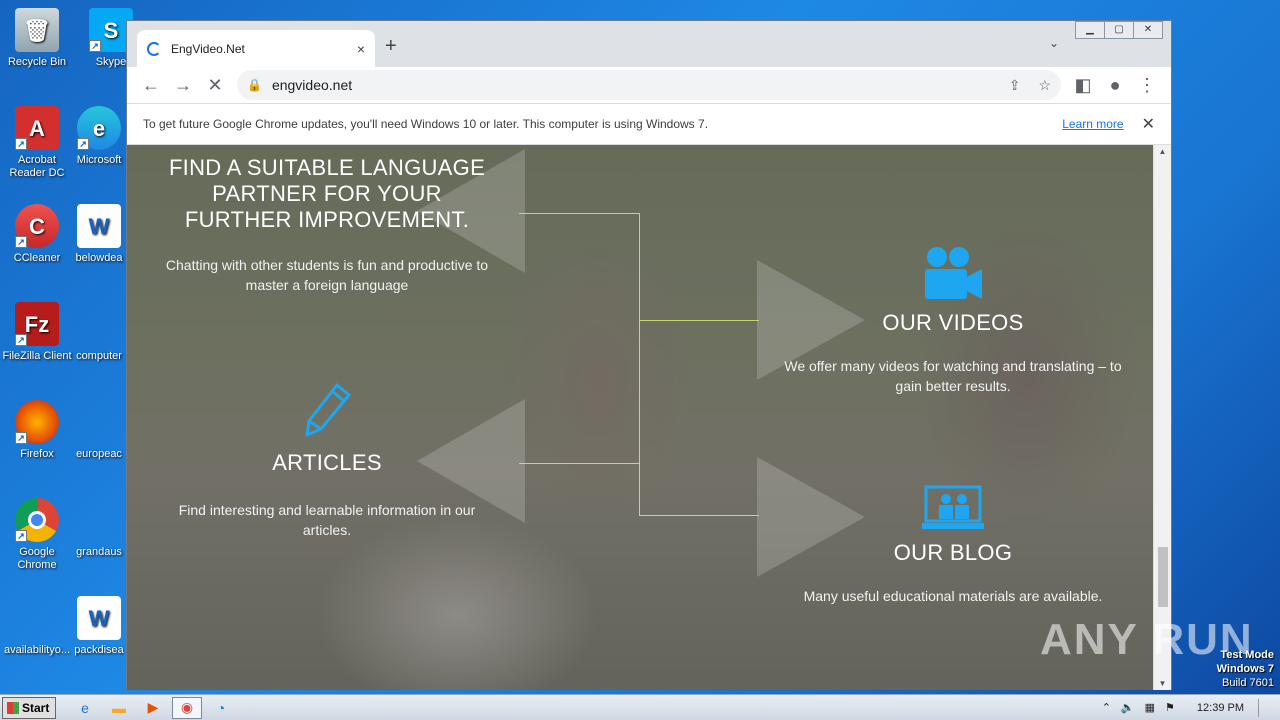  Describe the element at coordinates (151, 85) in the screenshot. I see `back-icon: ←` at that location.